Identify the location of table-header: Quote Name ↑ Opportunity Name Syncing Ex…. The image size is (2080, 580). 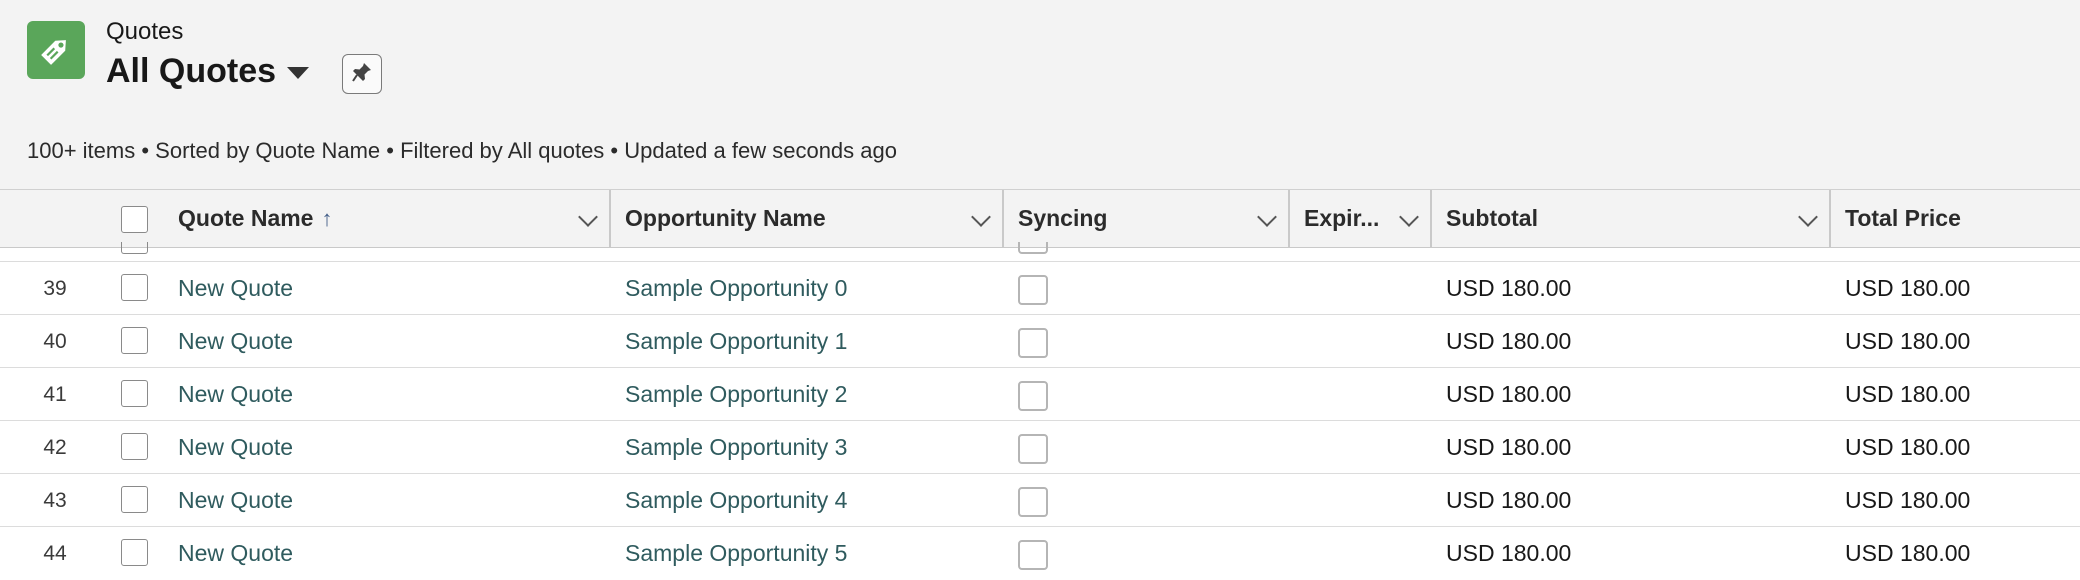
(1040, 218).